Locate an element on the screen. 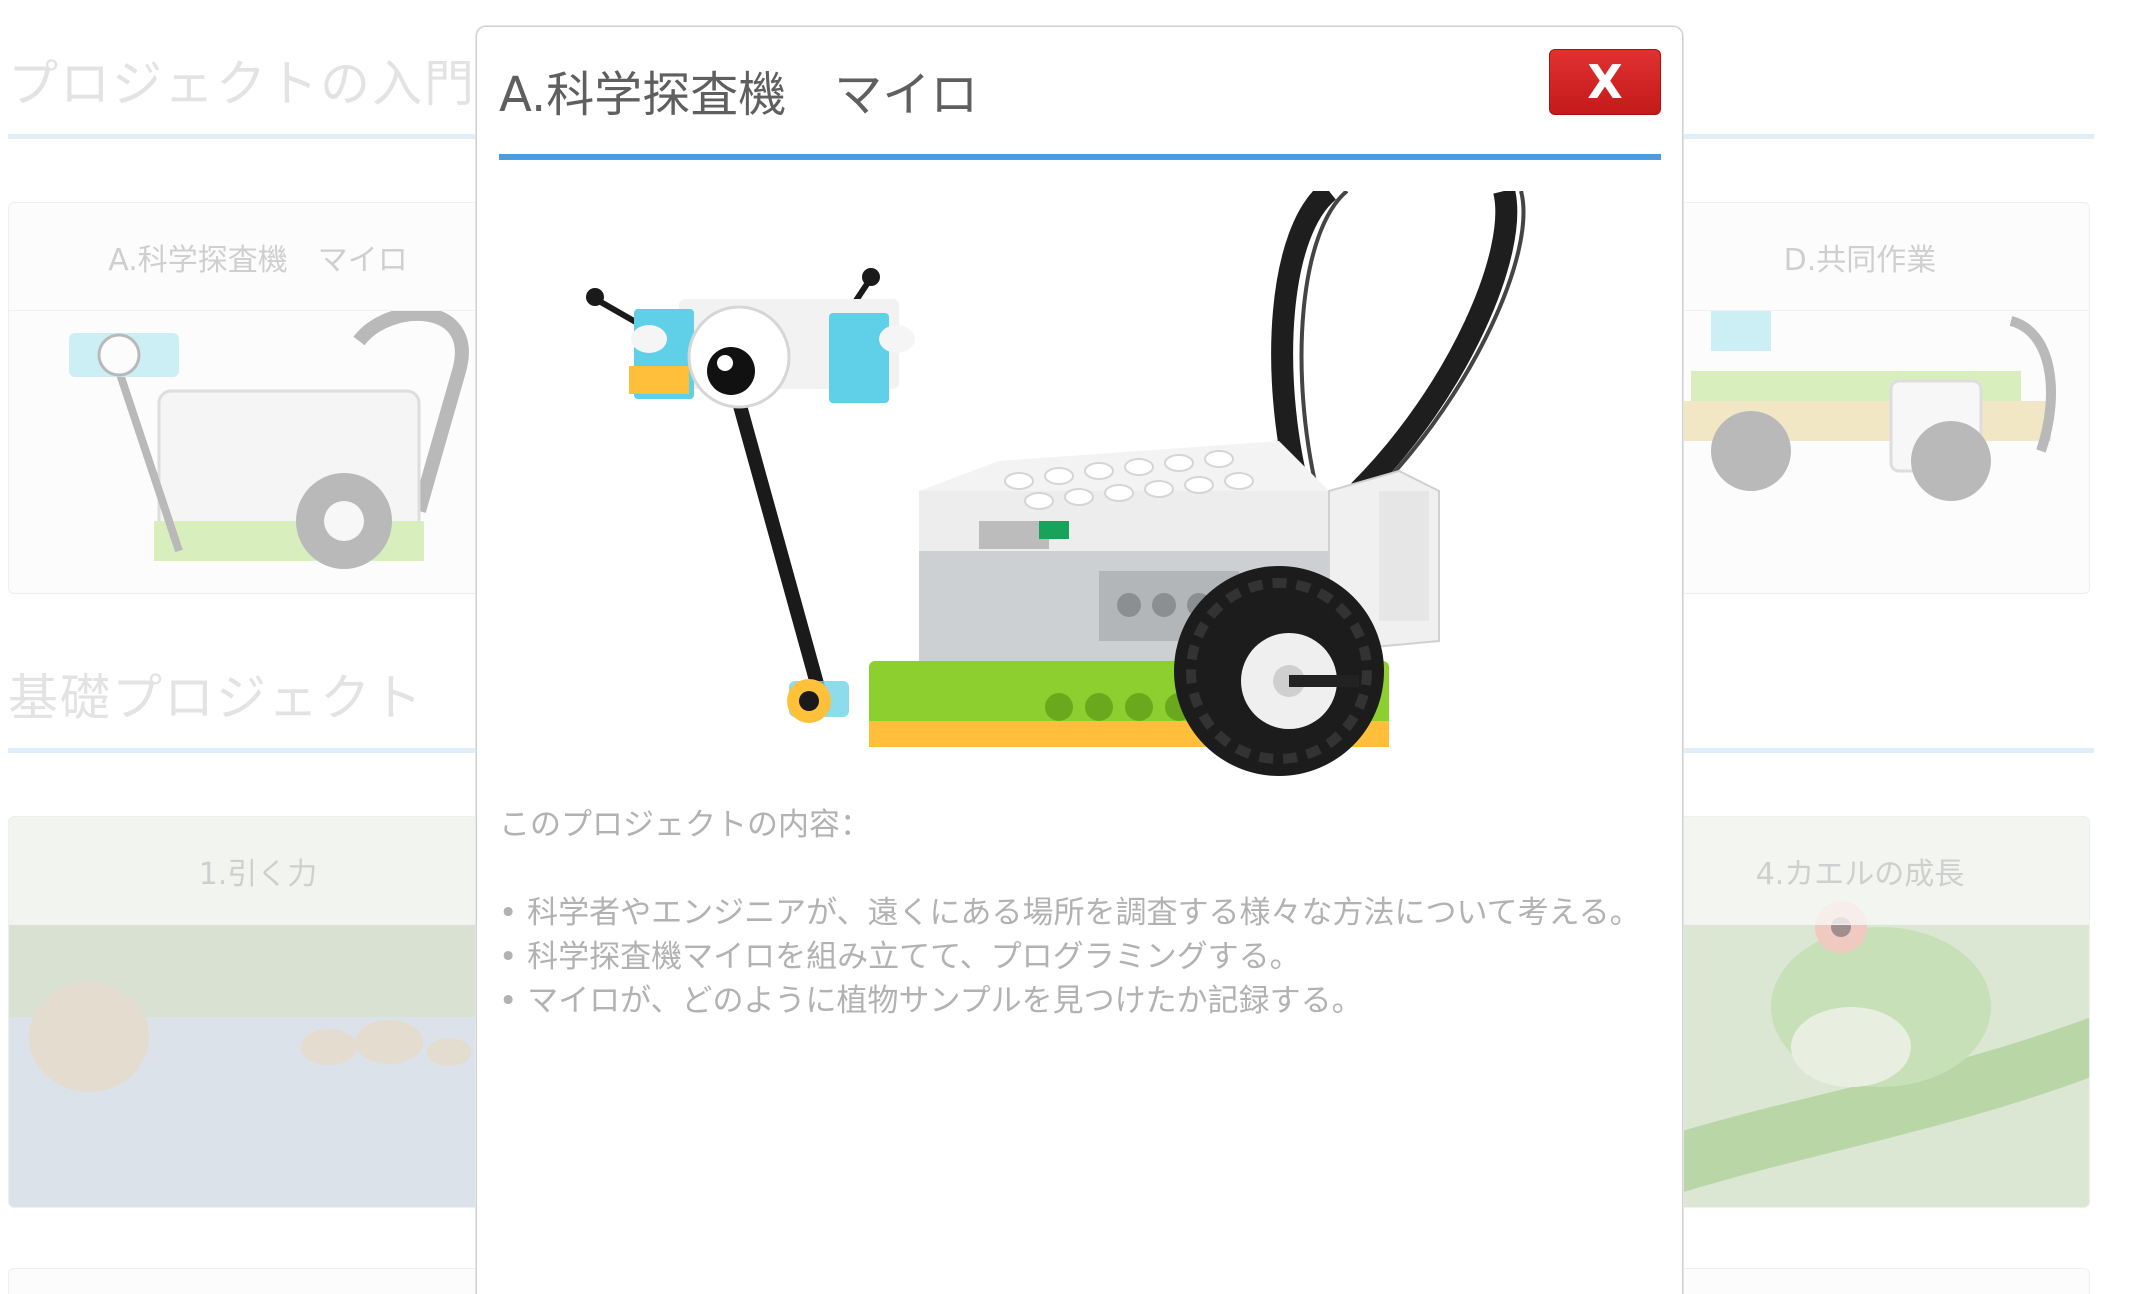 The height and width of the screenshot is (1294, 2134). card-header: 4.カエルの成長 is located at coordinates (1860, 871).